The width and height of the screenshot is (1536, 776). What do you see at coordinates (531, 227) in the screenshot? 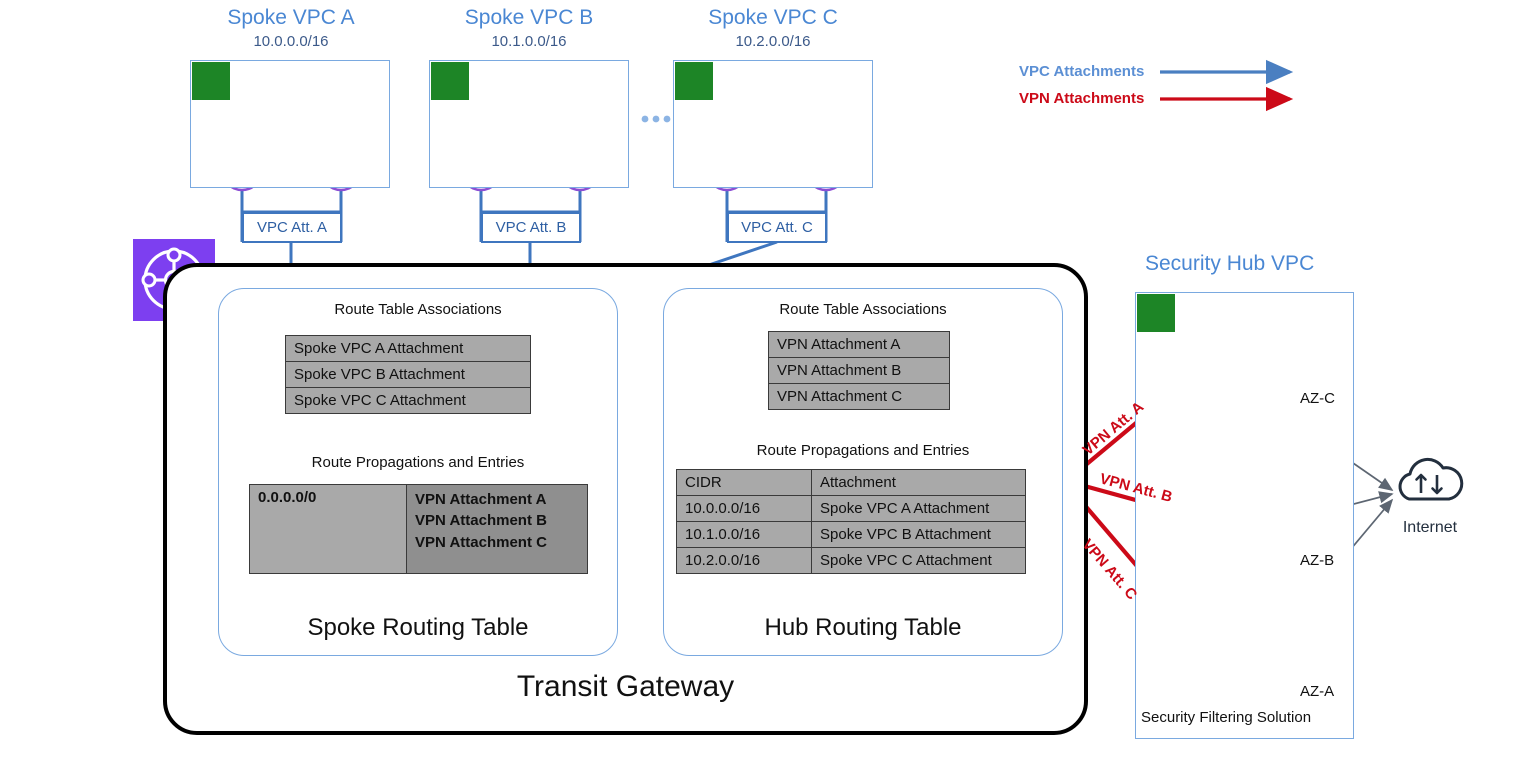
I see `vpc-attachment-box-b: VPC Att. B` at bounding box center [531, 227].